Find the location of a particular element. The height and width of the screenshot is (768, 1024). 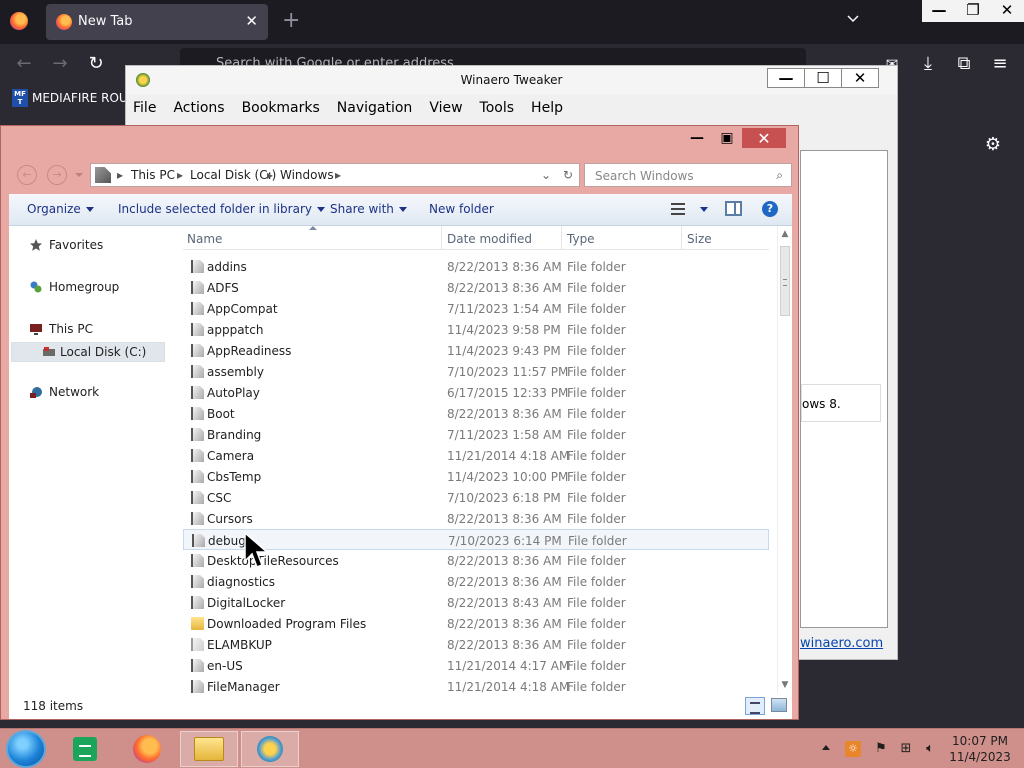

table-row: CbsTemp 11/4/2023 10:00 PM File folder is located at coordinates (476, 476).